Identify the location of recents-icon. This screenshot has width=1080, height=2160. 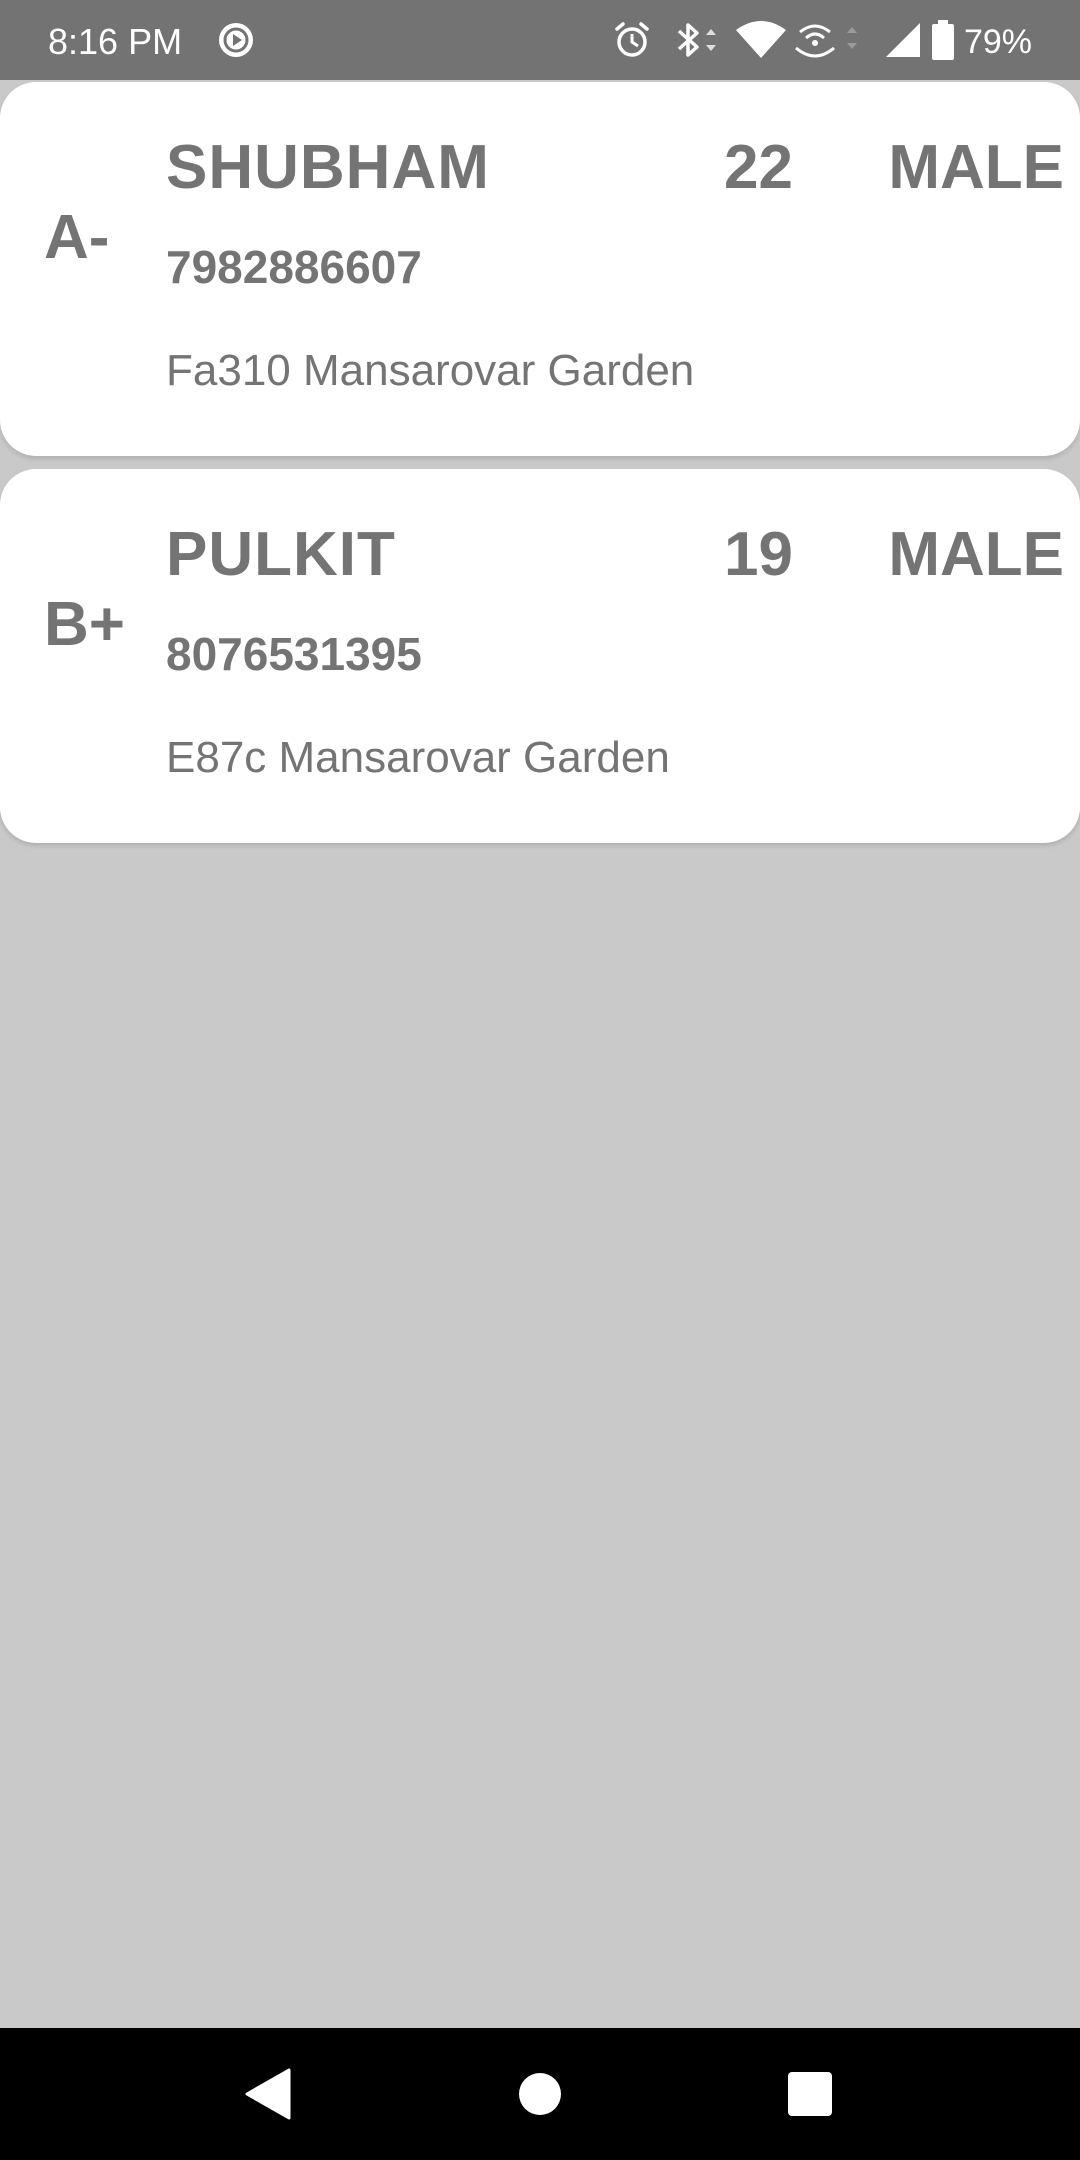
(810, 2094).